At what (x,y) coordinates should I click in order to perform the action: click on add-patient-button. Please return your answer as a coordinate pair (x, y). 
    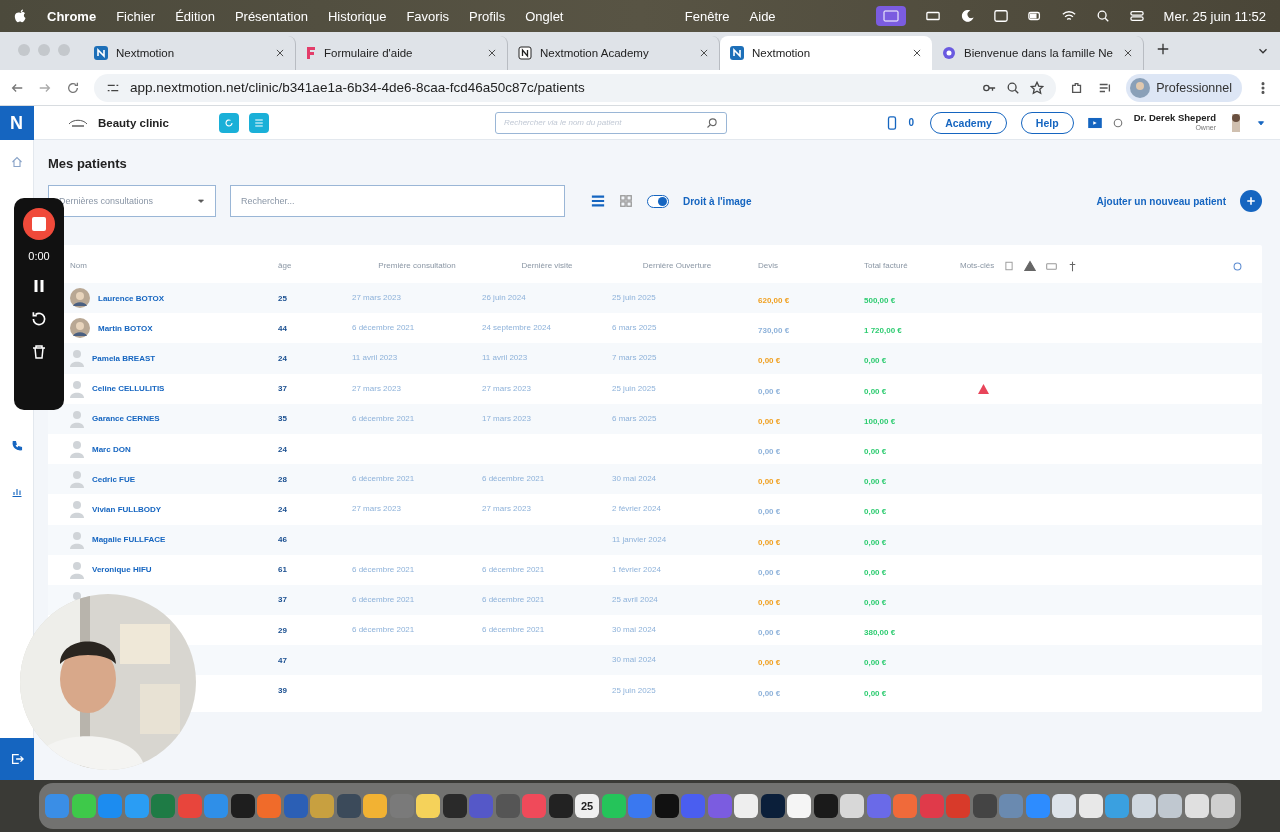
    Looking at the image, I should click on (1251, 201).